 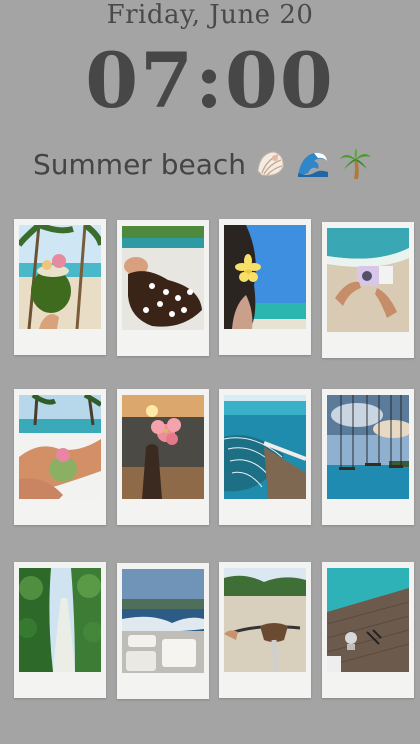 I want to click on hibiscus-sunset-photo, so click(x=163, y=447).